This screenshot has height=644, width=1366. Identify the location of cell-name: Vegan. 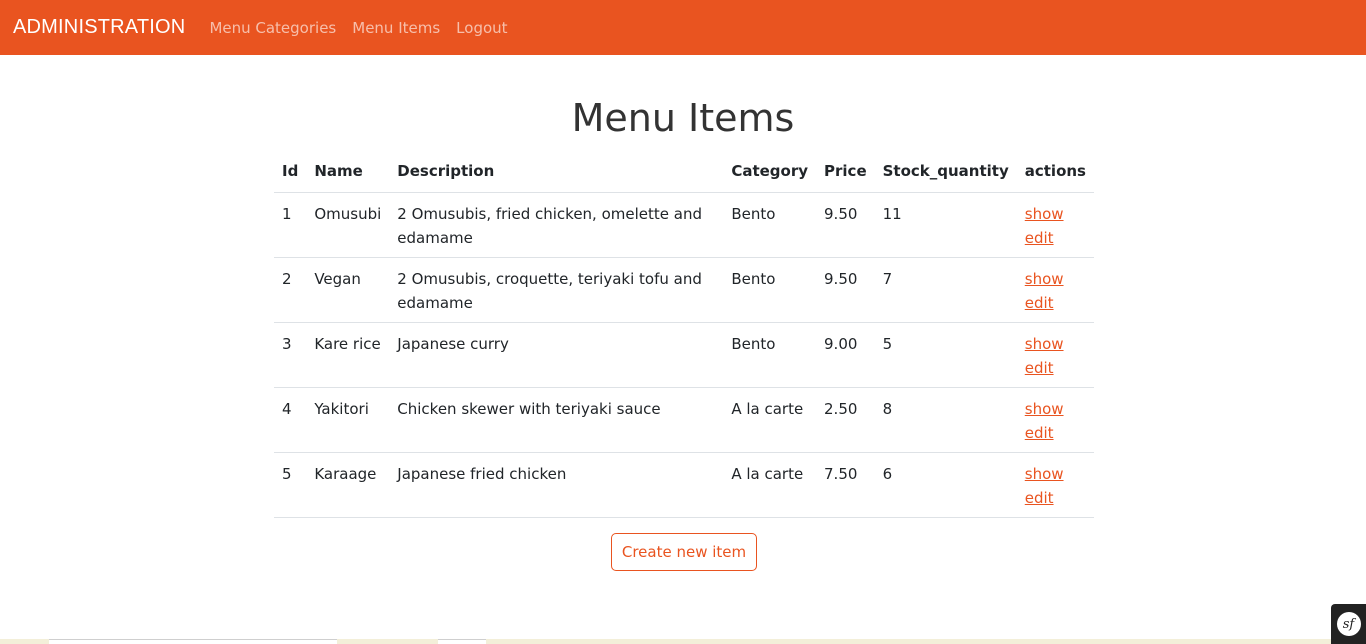
(348, 290).